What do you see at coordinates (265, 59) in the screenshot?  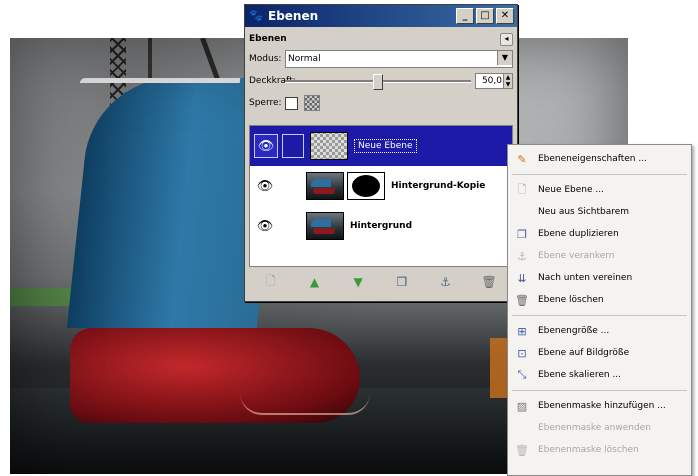 I see `mode-label: Modus:` at bounding box center [265, 59].